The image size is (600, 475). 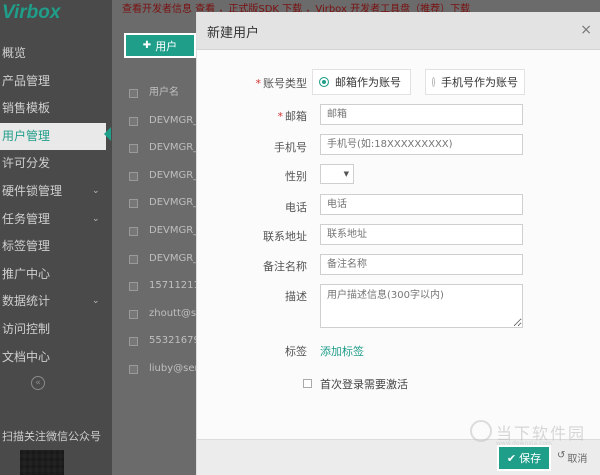 I want to click on activate-checkbox, so click(x=307, y=383).